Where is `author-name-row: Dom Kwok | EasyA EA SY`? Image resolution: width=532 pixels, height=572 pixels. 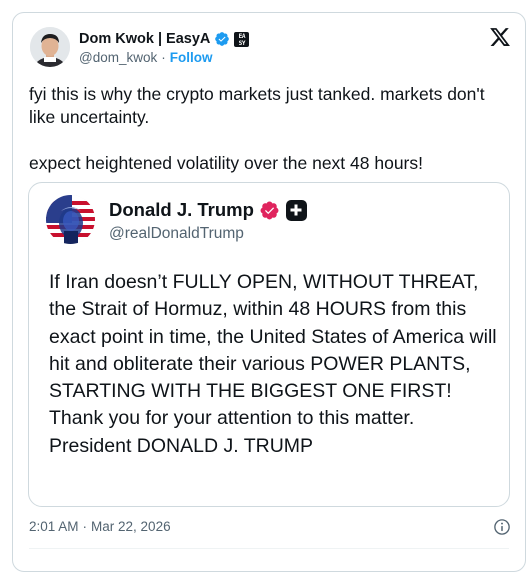 author-name-row: Dom Kwok | EasyA EA SY is located at coordinates (164, 39).